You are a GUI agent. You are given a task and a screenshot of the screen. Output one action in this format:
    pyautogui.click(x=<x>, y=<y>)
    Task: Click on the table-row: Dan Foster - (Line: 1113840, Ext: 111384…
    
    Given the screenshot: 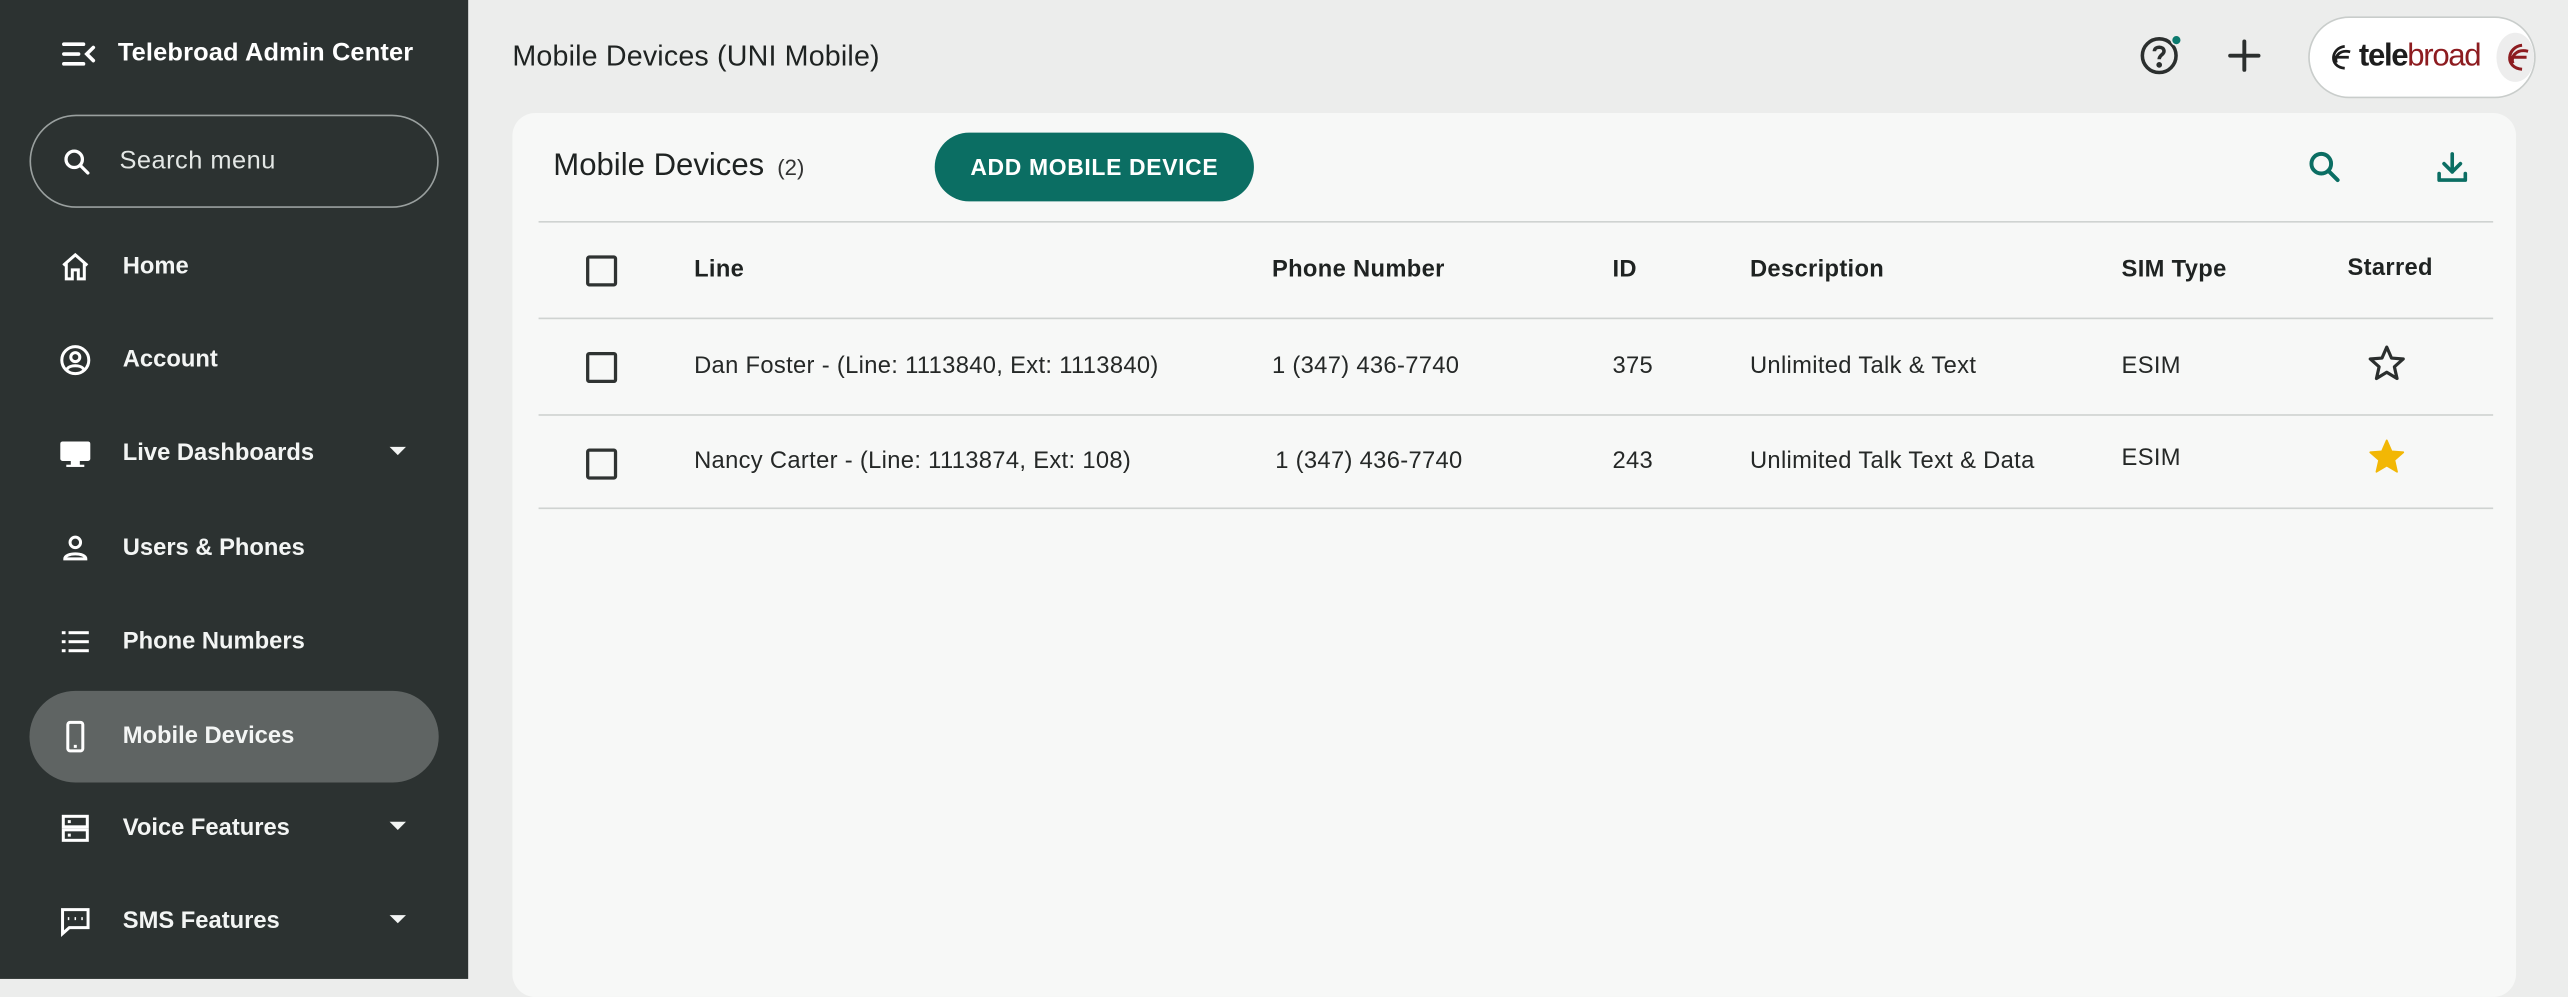 What is the action you would take?
    pyautogui.click(x=1516, y=366)
    